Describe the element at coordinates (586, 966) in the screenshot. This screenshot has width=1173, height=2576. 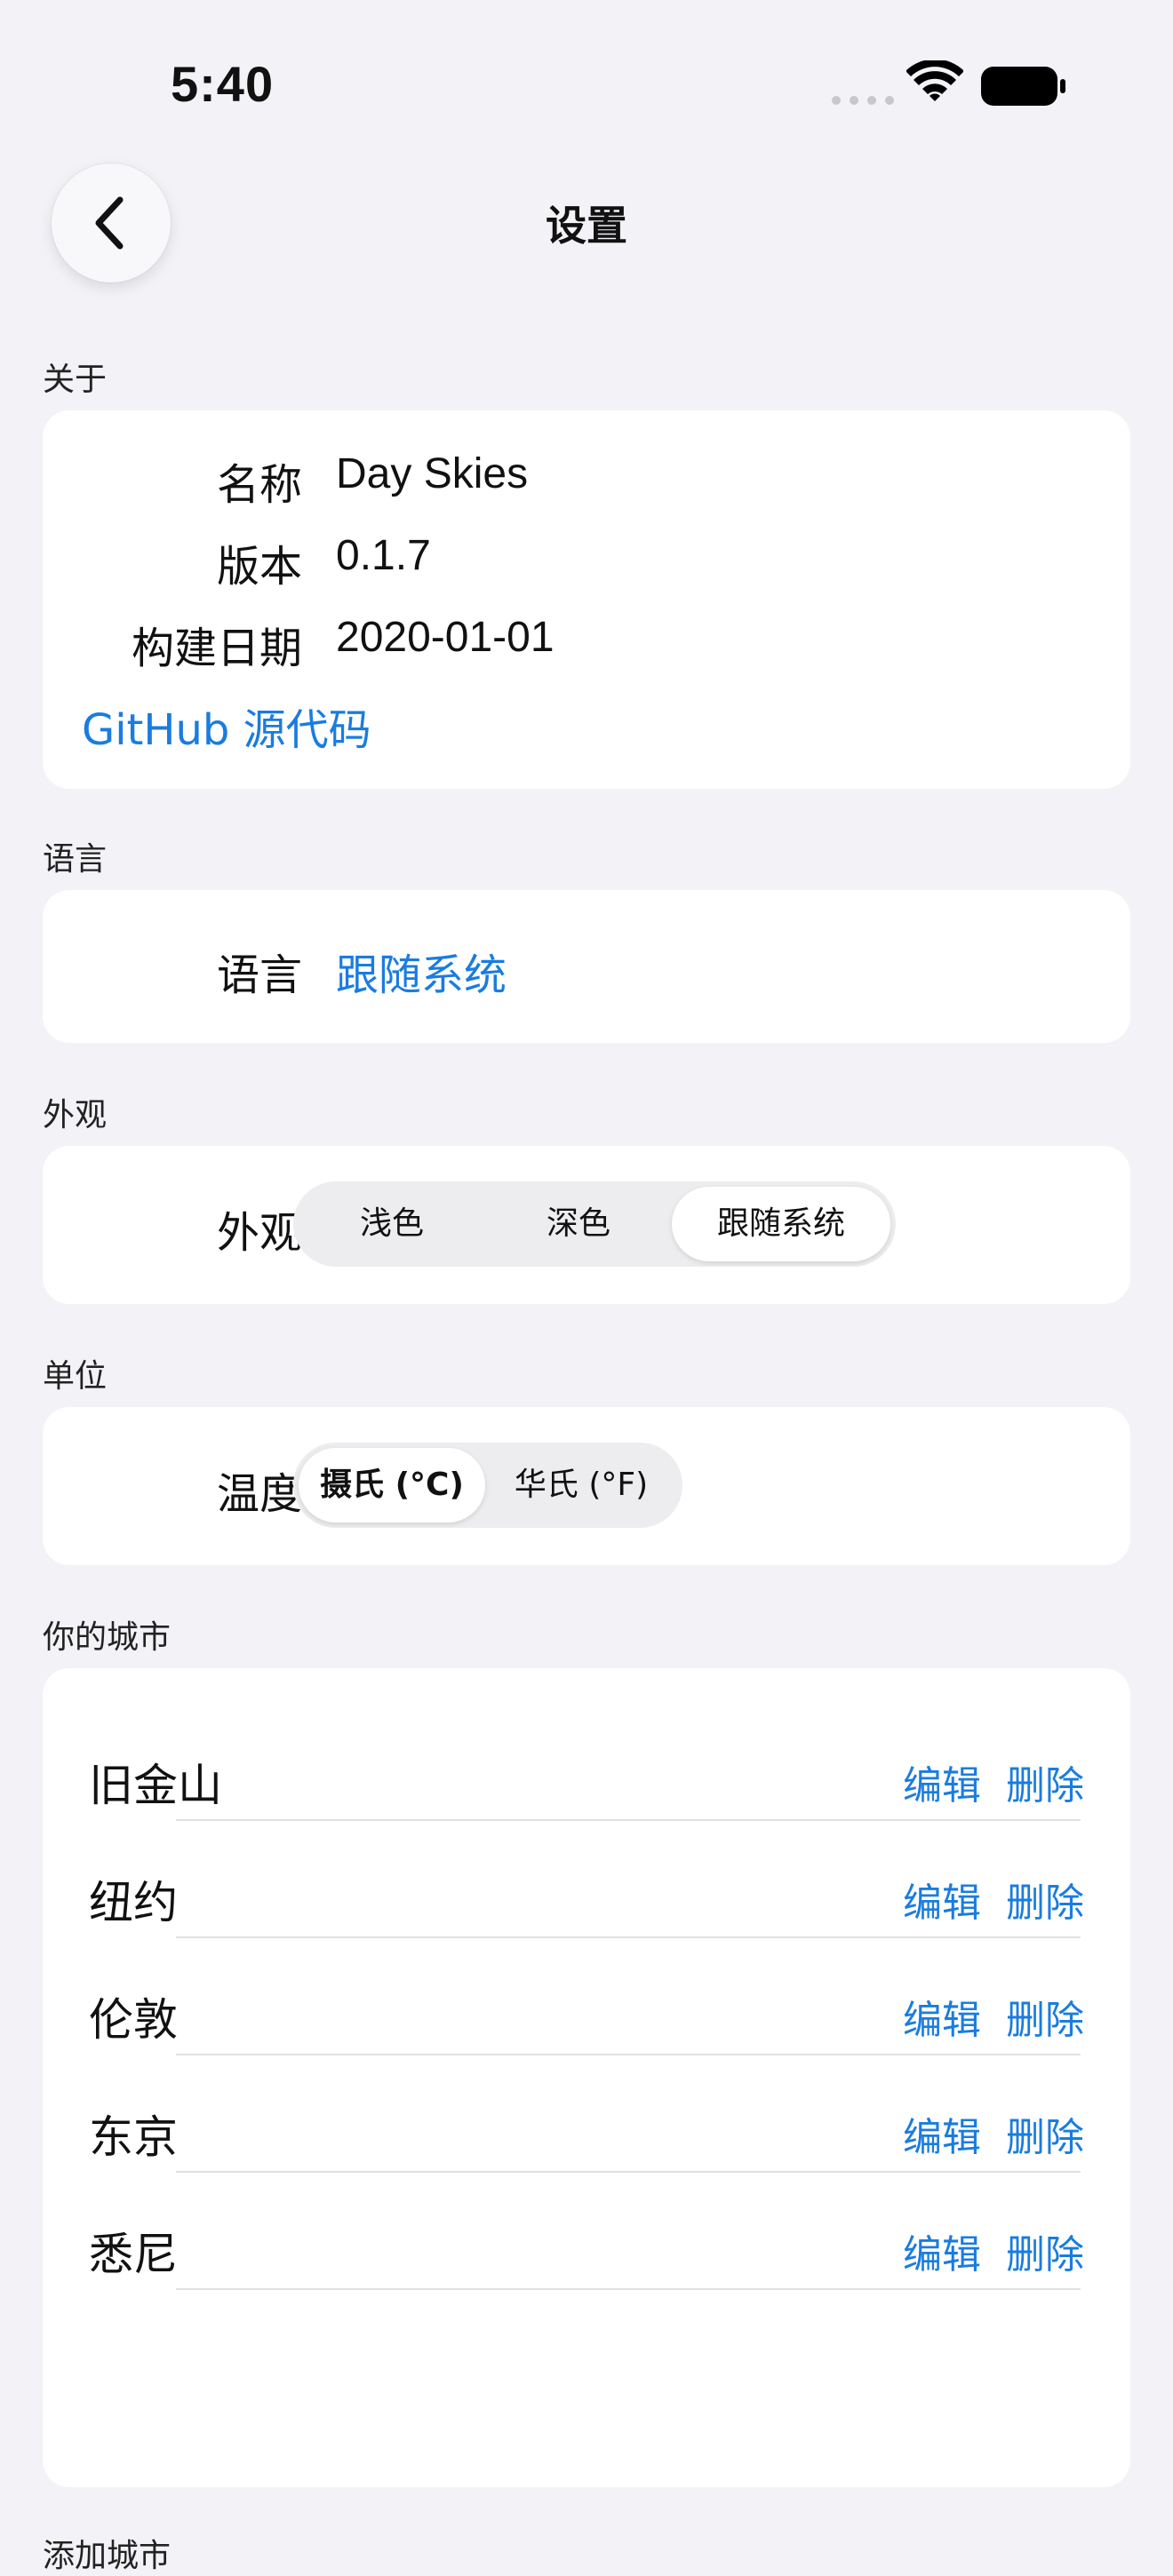
I see `language-card: 语言 跟随系统` at that location.